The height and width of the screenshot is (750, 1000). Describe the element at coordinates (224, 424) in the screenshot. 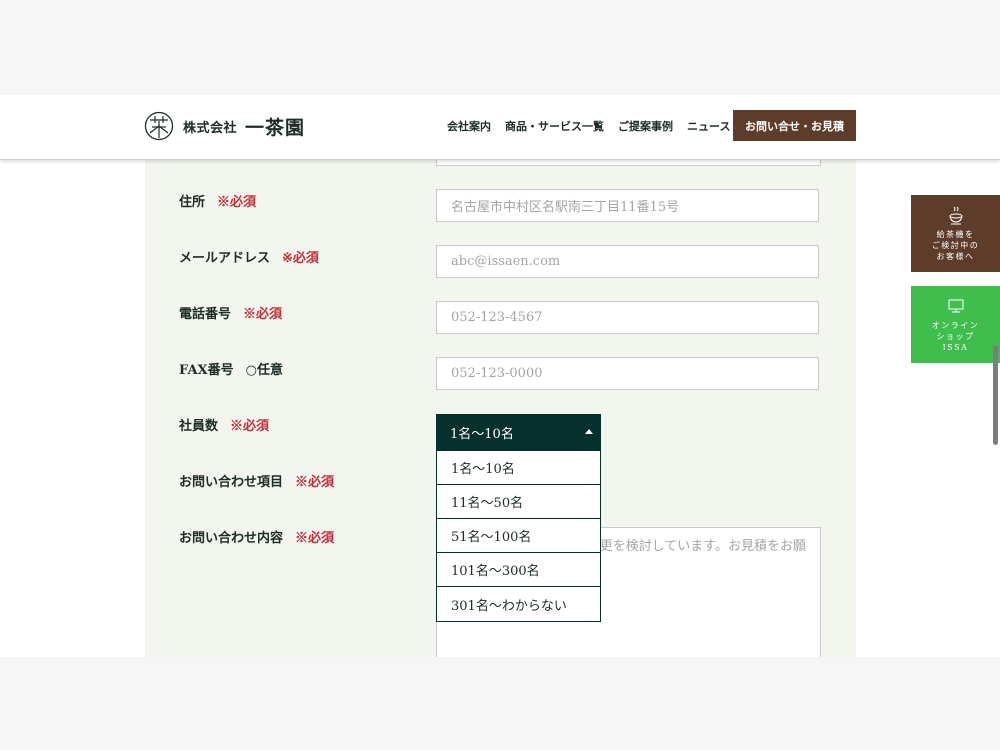

I see `employees-label: 社員数 ※必須` at that location.